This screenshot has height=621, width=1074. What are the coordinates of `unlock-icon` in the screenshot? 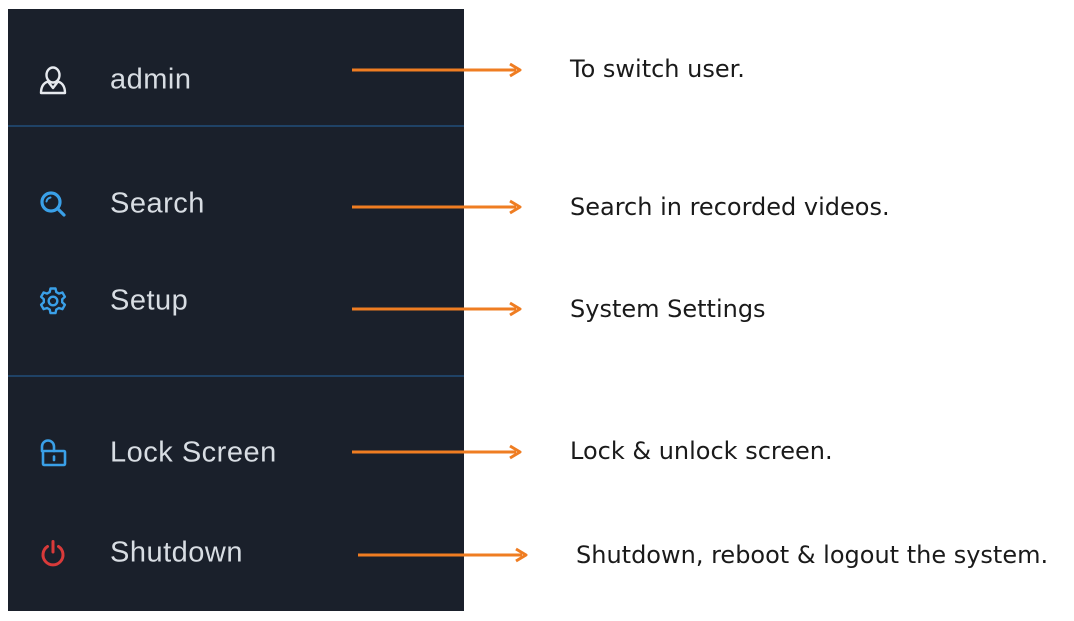 It's located at (53, 453).